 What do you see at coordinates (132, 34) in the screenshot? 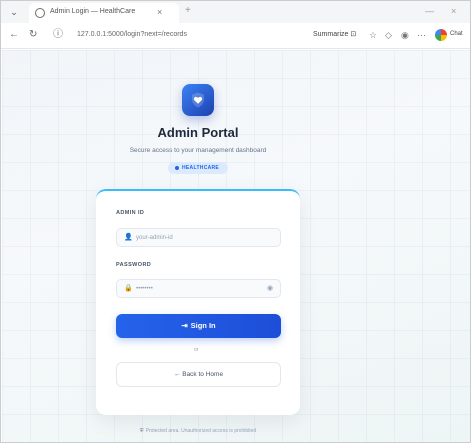
I see `url-field: 127.0.0.1:5000/login?next=/records` at bounding box center [132, 34].